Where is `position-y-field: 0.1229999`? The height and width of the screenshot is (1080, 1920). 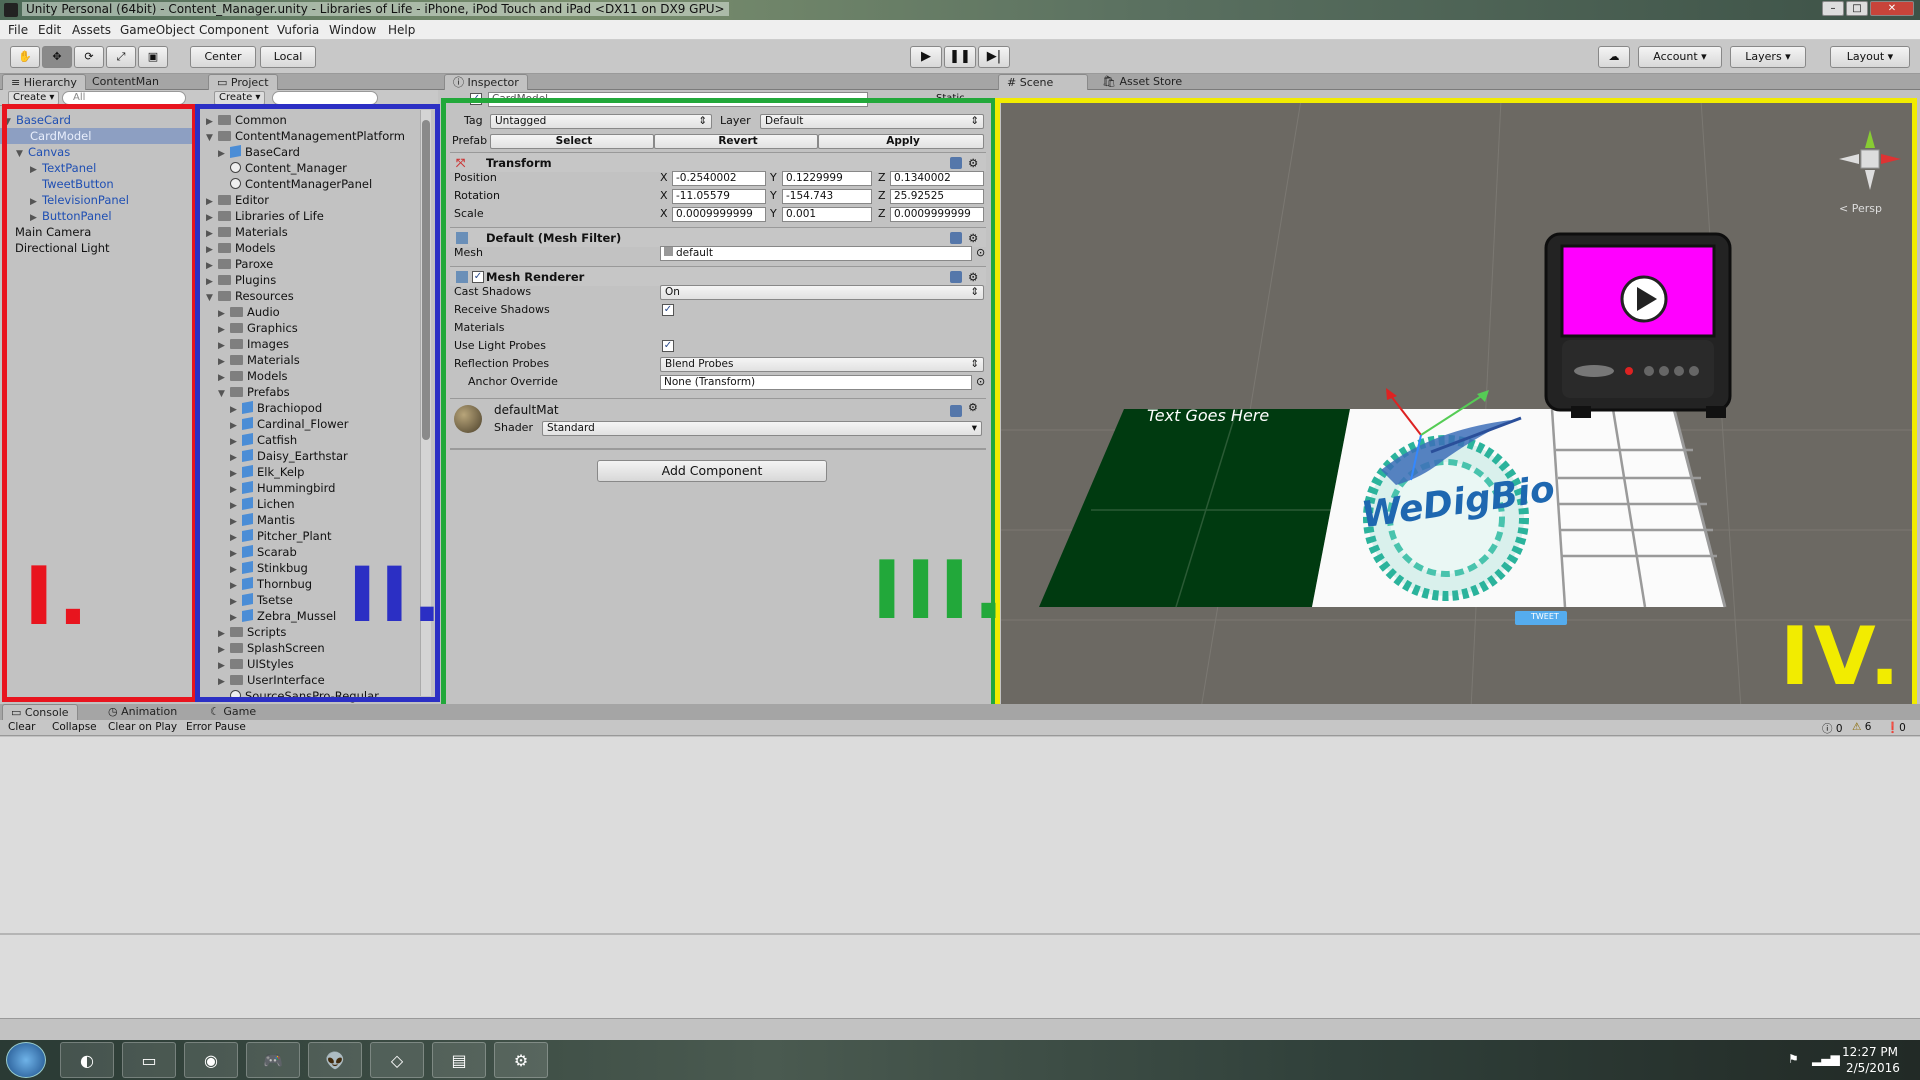 position-y-field: 0.1229999 is located at coordinates (827, 178).